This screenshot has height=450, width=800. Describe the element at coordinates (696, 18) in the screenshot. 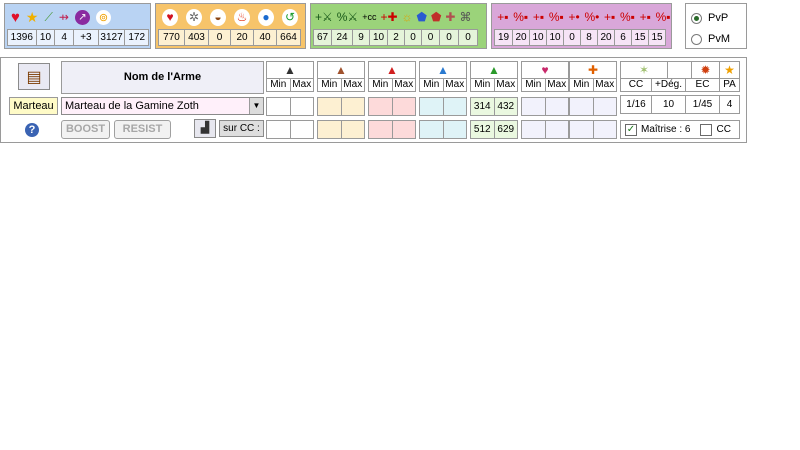

I see `pvp-radio` at that location.